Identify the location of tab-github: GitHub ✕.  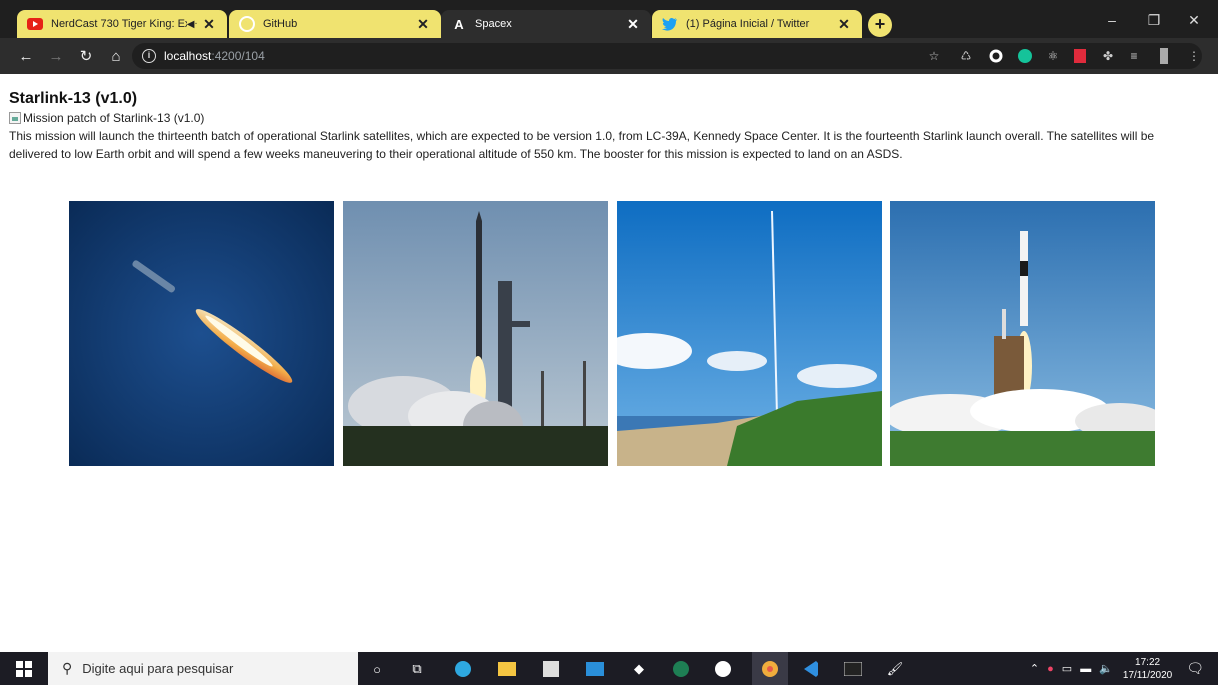
(335, 24).